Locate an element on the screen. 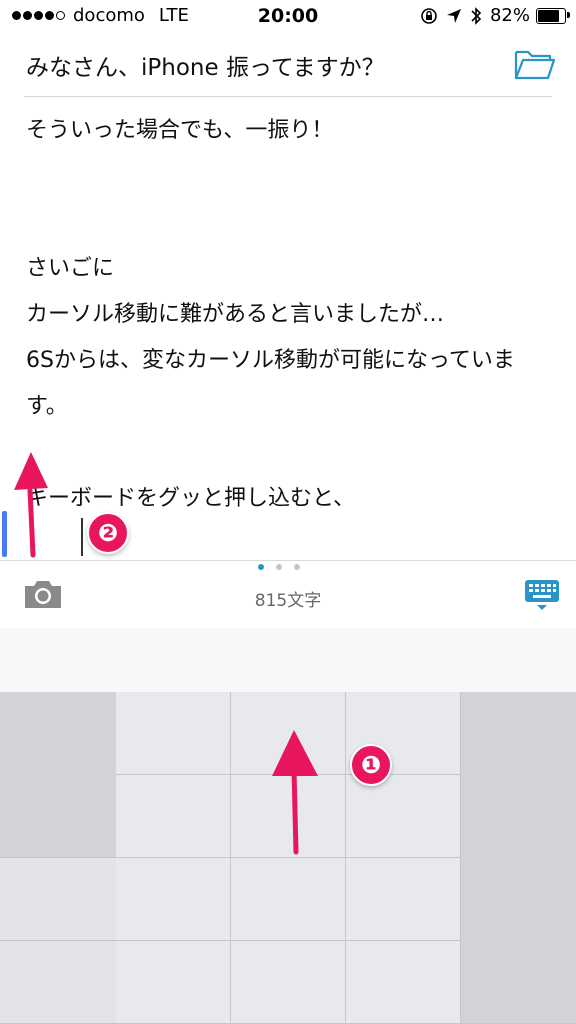 The image size is (576, 1024). body-line: さいごに is located at coordinates (70, 268).